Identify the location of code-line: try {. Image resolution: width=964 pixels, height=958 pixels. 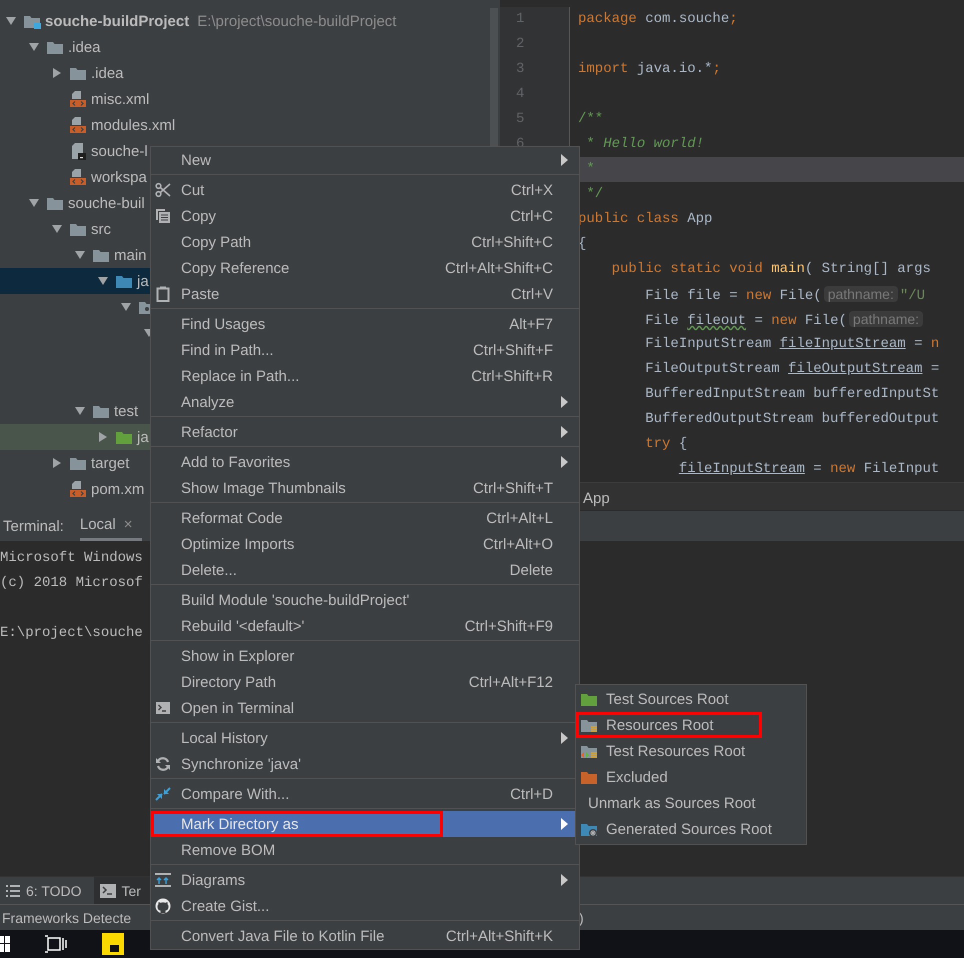
(666, 444).